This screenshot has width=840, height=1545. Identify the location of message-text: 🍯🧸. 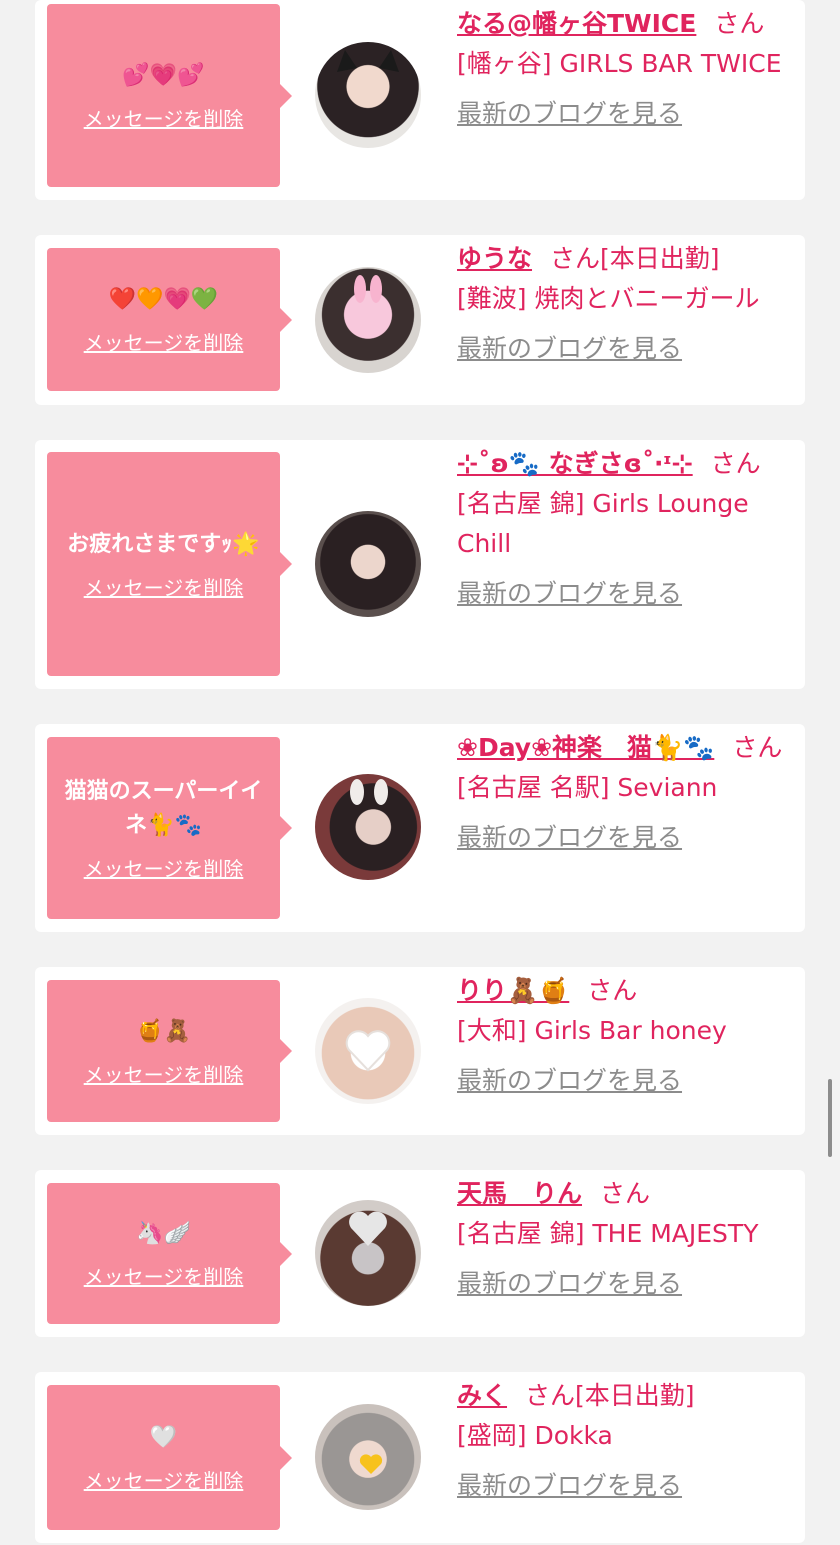
(163, 1031).